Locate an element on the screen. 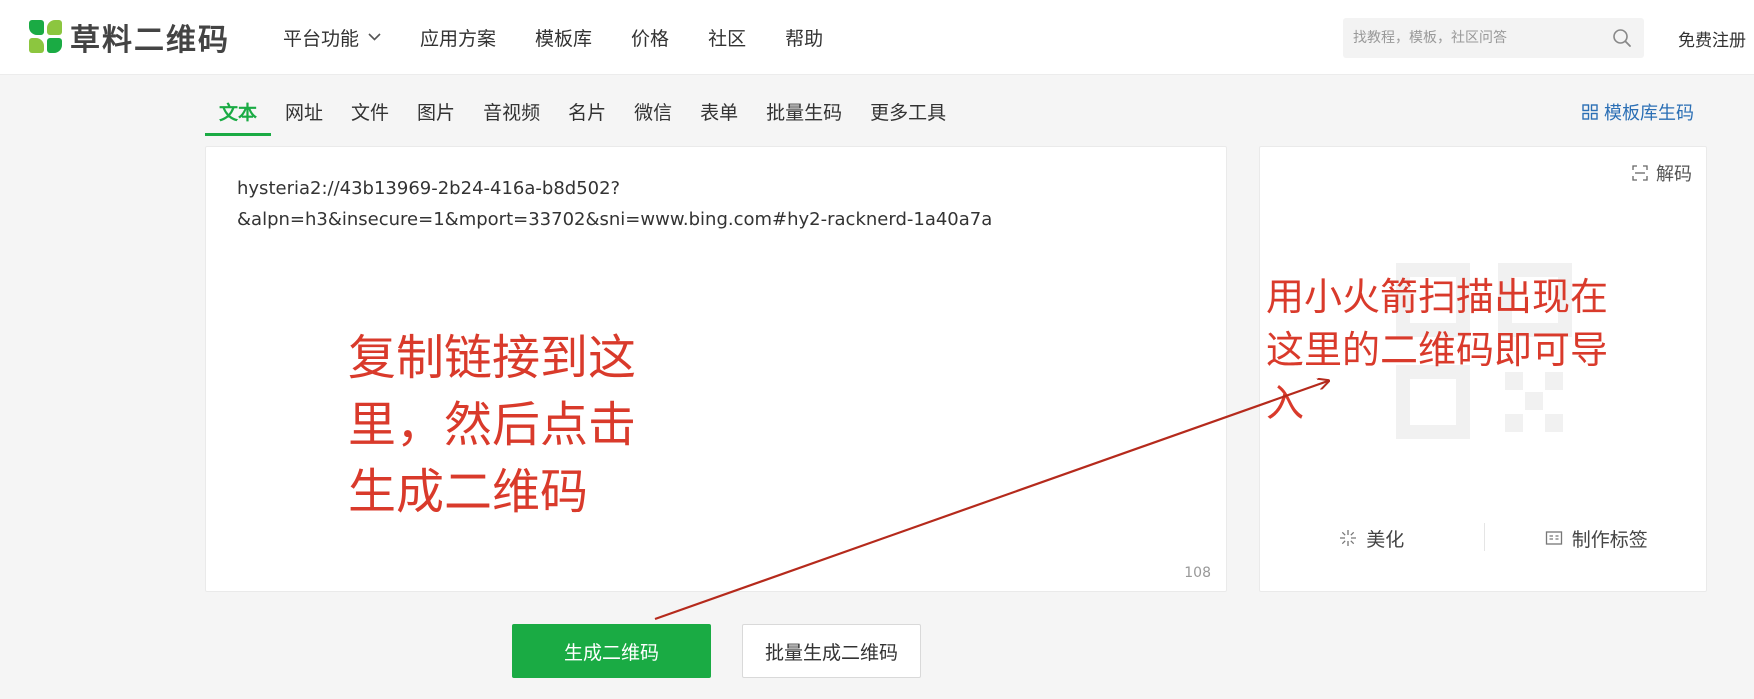 The height and width of the screenshot is (699, 1754). tab-form: 表单 is located at coordinates (719, 112).